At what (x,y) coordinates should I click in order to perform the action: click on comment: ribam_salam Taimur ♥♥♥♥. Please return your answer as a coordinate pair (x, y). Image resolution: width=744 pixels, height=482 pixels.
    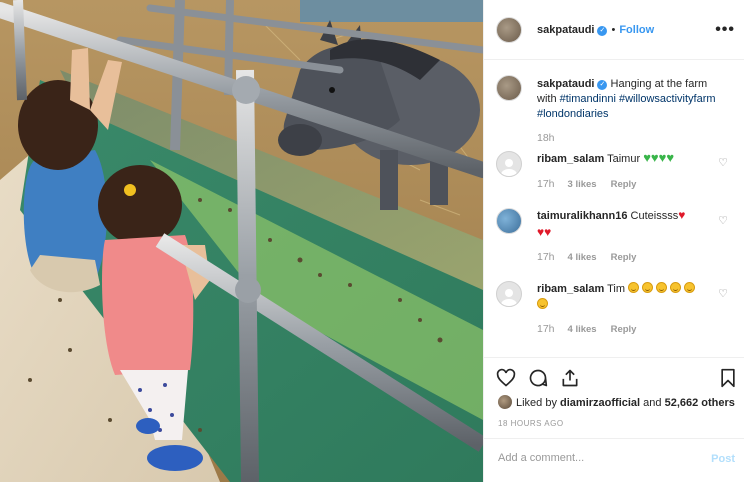
    Looking at the image, I should click on (627, 158).